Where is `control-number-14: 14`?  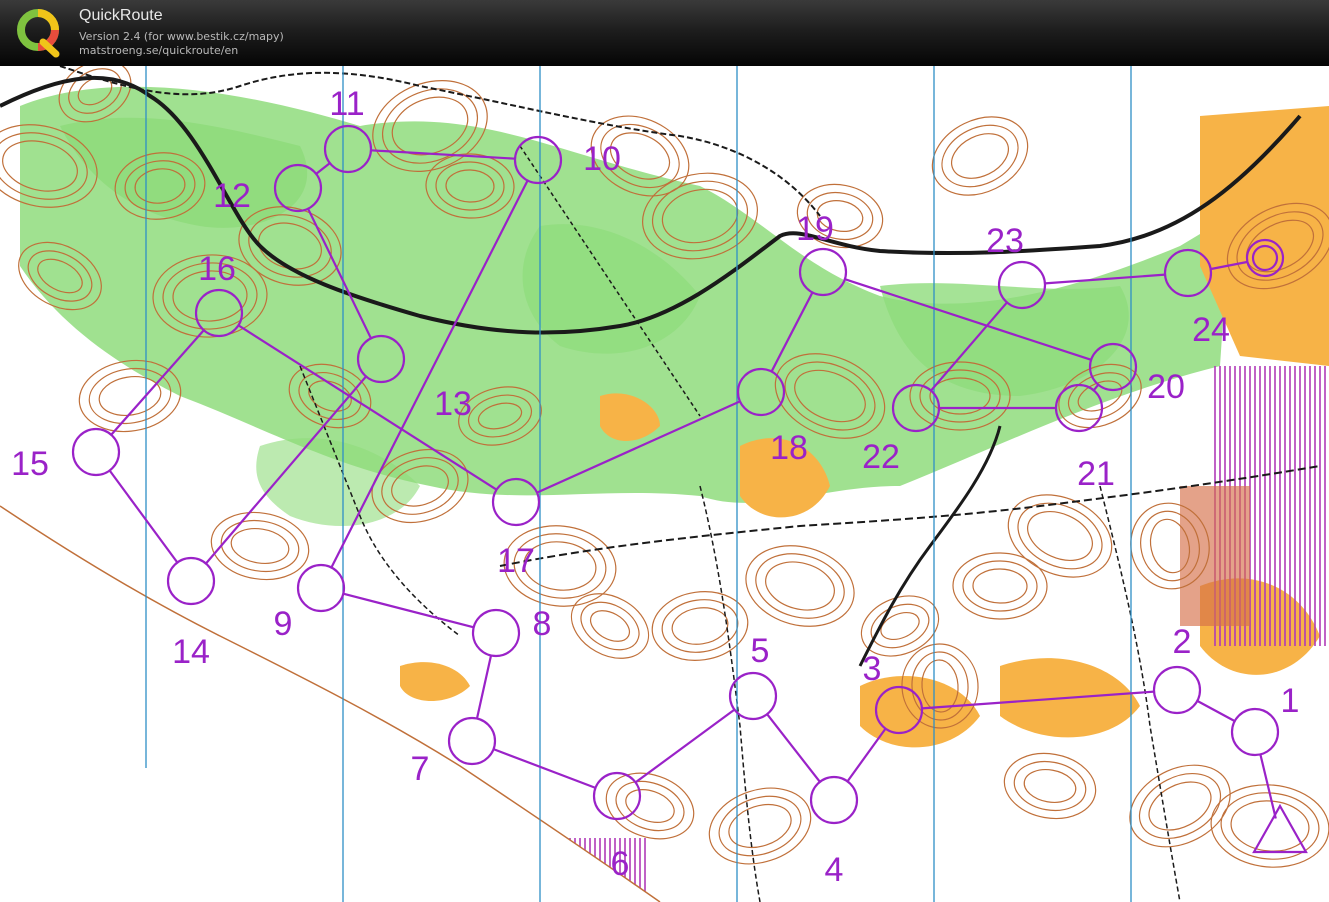
control-number-14: 14 is located at coordinates (191, 652).